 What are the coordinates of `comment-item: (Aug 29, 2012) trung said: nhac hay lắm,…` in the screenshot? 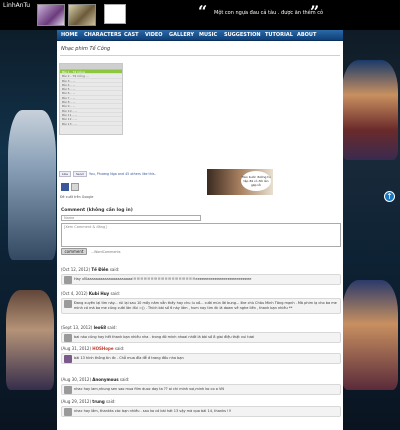 It's located at (201, 408).